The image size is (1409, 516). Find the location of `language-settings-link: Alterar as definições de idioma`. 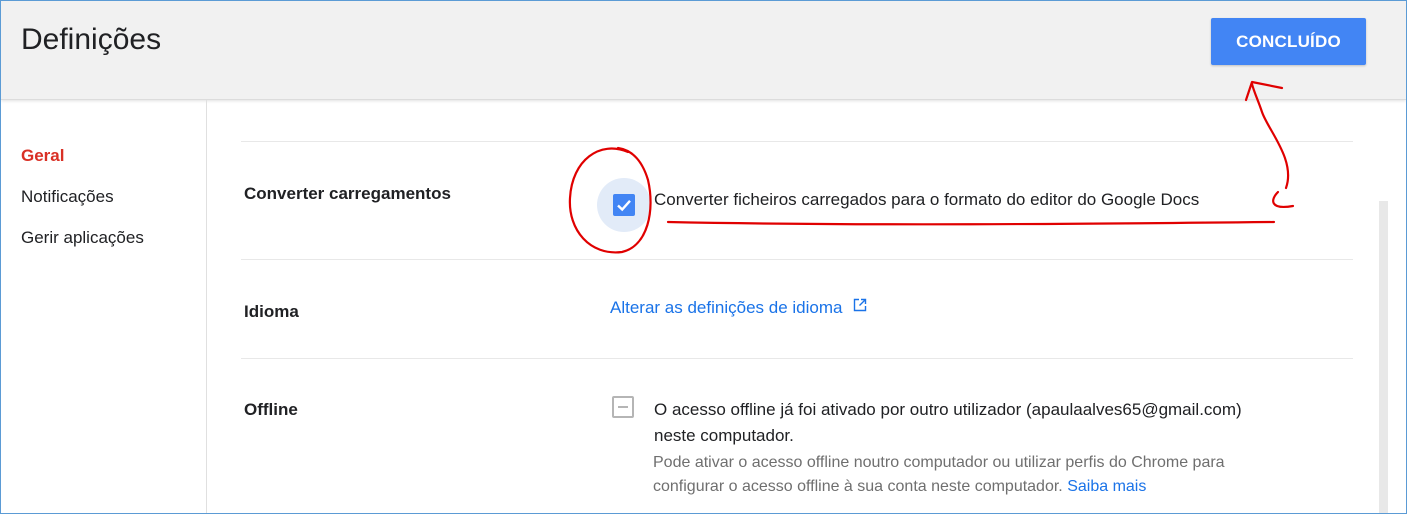

language-settings-link: Alterar as definições de idioma is located at coordinates (726, 307).